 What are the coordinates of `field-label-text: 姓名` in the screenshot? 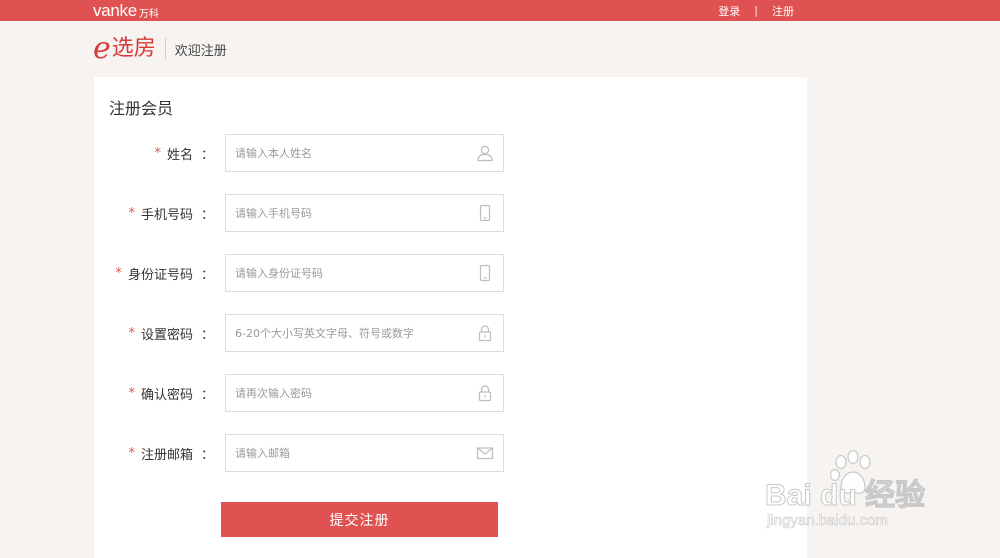 It's located at (179, 155).